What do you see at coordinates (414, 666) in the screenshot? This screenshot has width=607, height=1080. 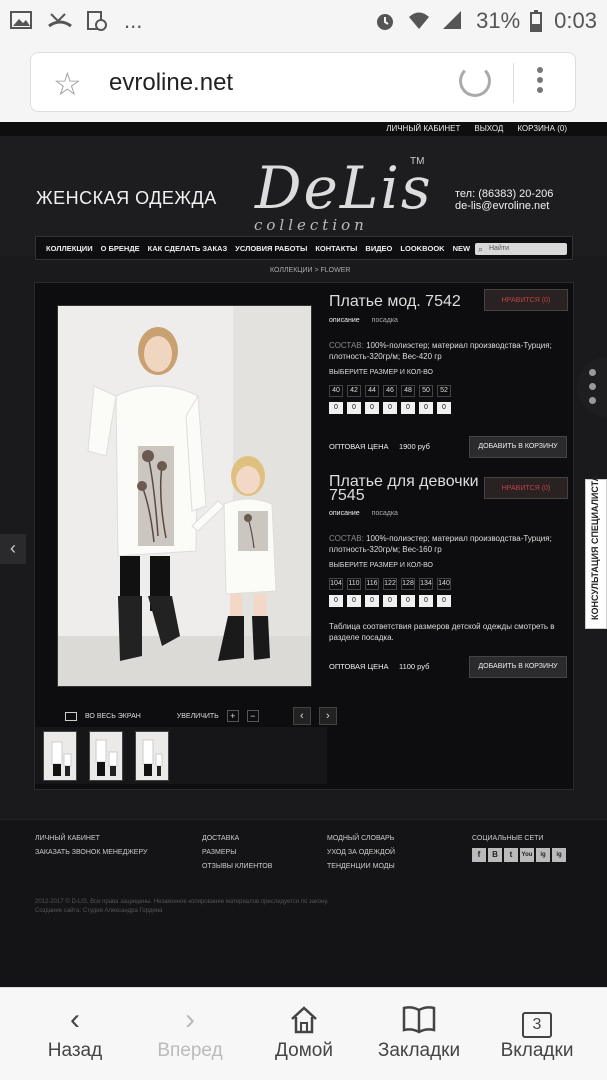 I see `price-value: 1100 руб` at bounding box center [414, 666].